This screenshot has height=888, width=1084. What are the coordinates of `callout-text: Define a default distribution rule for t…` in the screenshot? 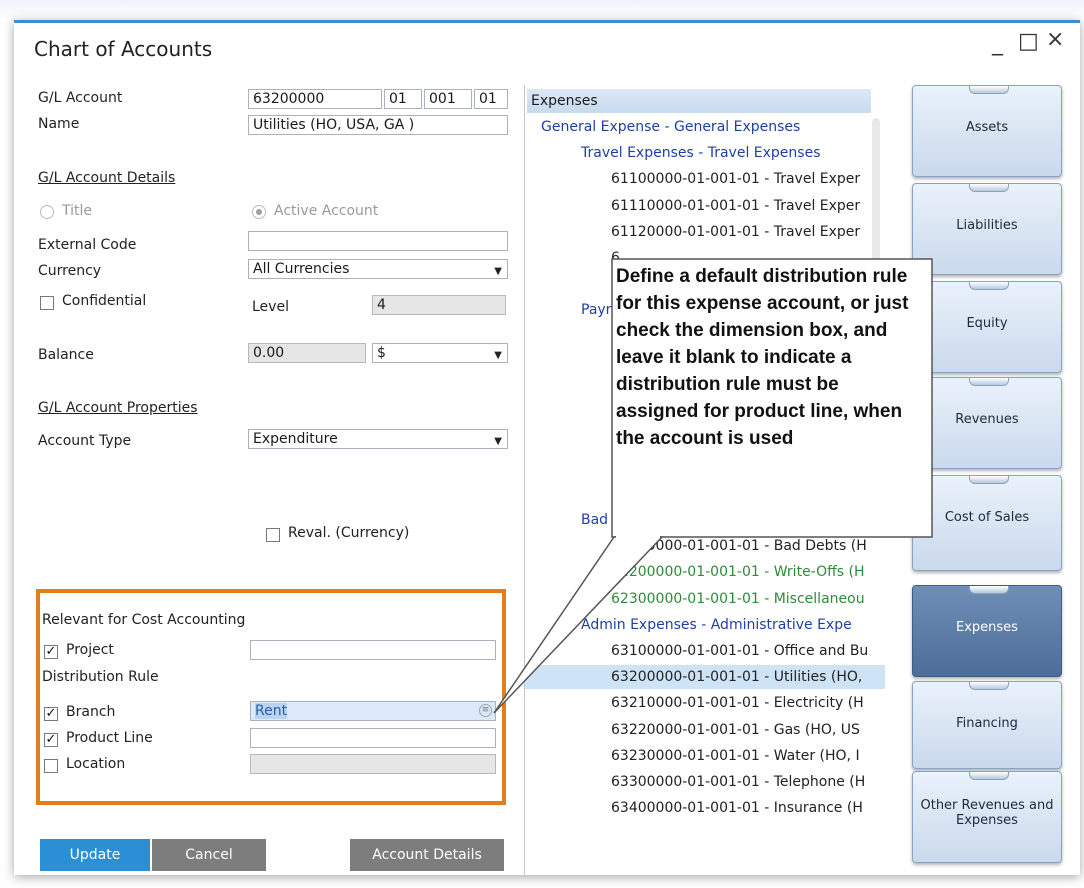 It's located at (762, 357).